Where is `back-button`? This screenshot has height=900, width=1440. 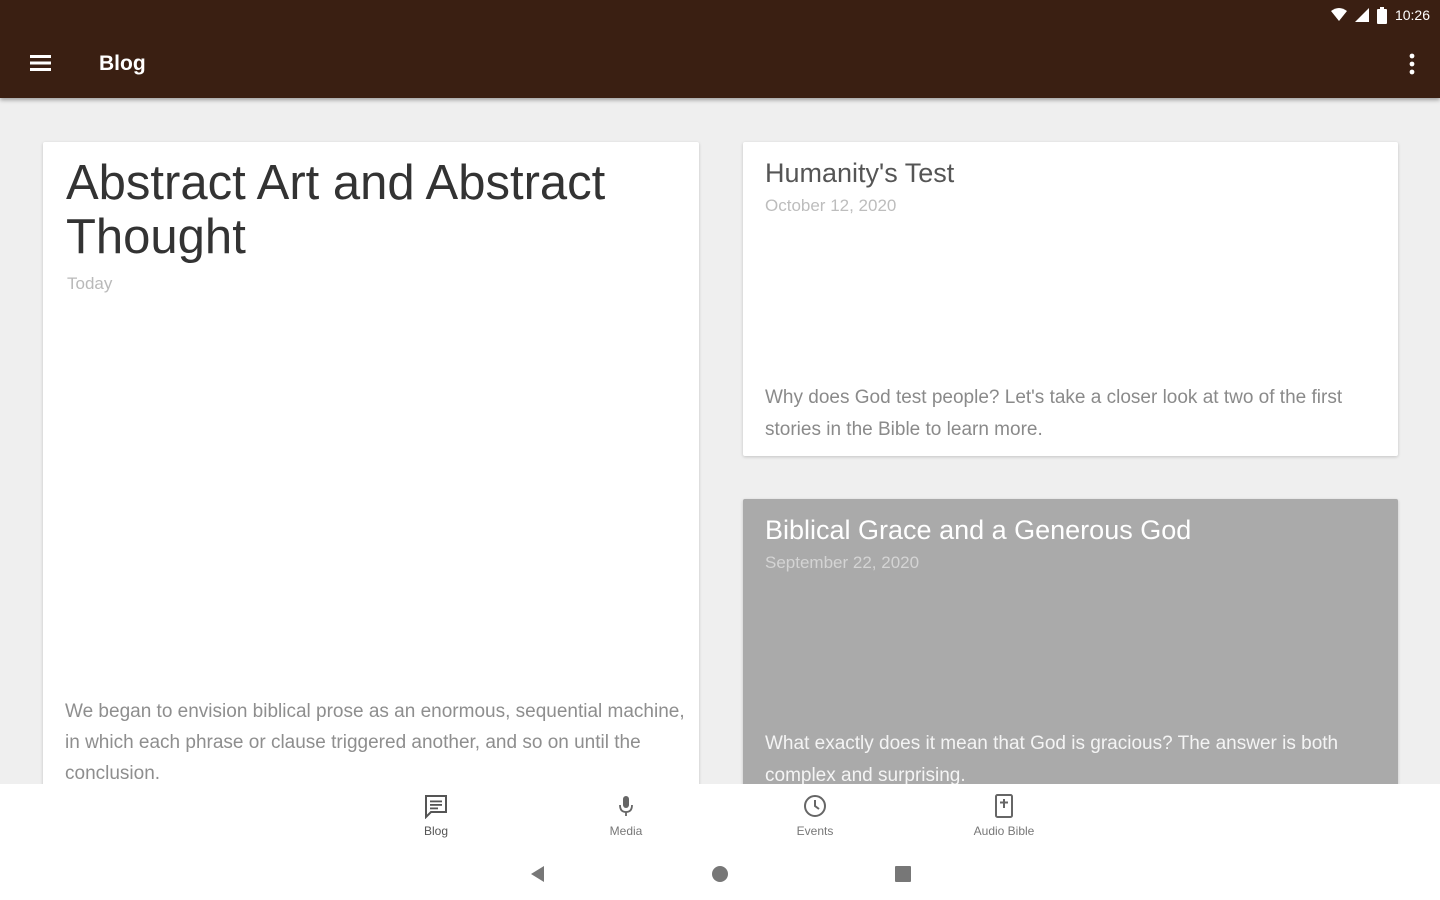
back-button is located at coordinates (538, 874).